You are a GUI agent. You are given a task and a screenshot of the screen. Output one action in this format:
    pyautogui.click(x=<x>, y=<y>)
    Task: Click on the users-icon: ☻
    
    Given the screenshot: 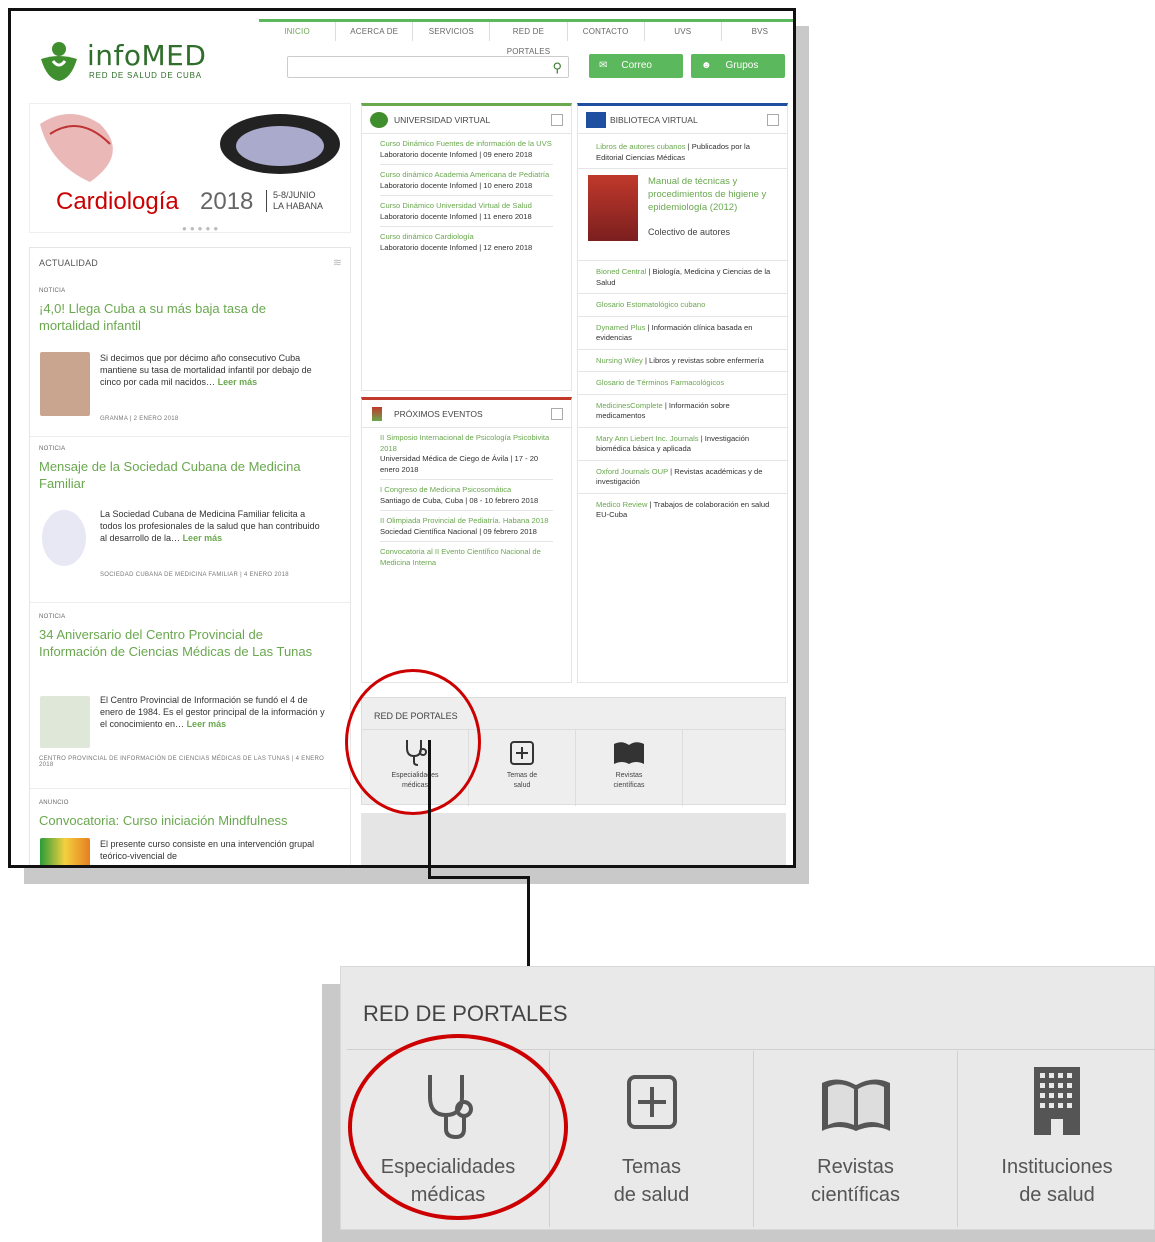 What is the action you would take?
    pyautogui.click(x=706, y=65)
    